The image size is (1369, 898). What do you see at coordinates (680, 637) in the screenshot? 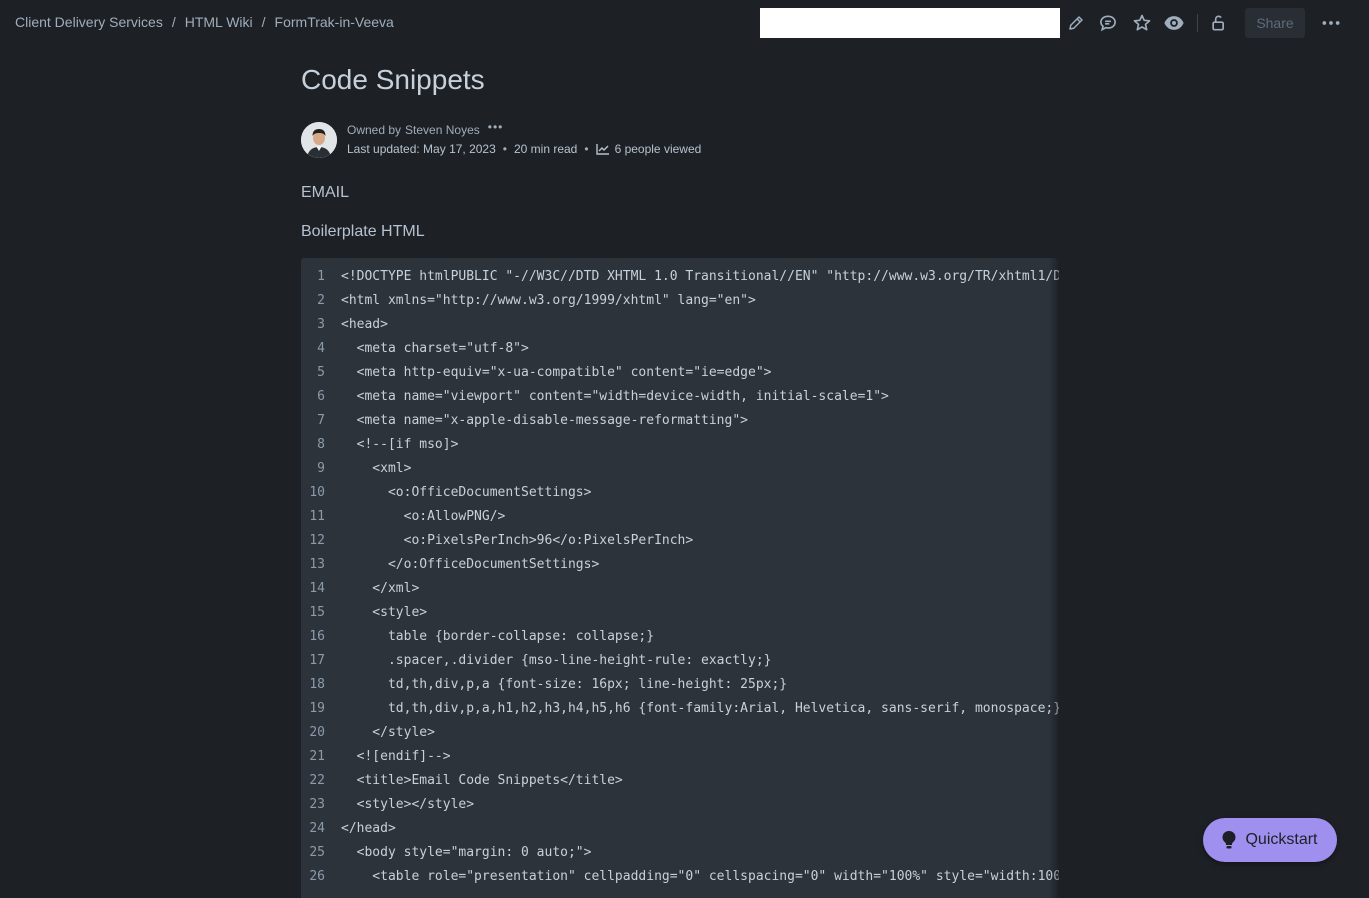
I see `code-line: 16 table {border-collapse: collapse;}` at bounding box center [680, 637].